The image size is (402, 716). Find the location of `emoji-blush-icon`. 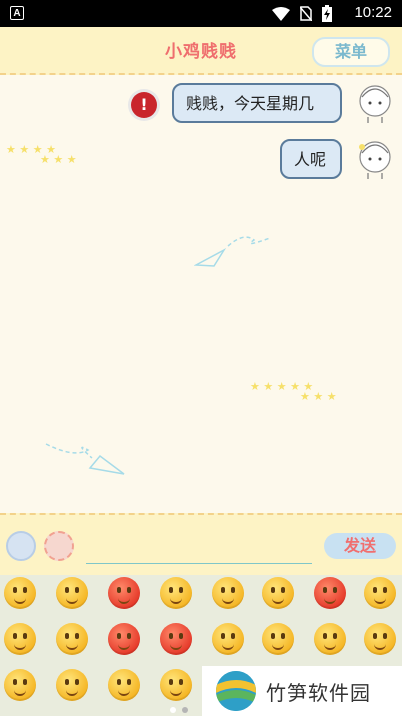

emoji-blush-icon is located at coordinates (72, 685).